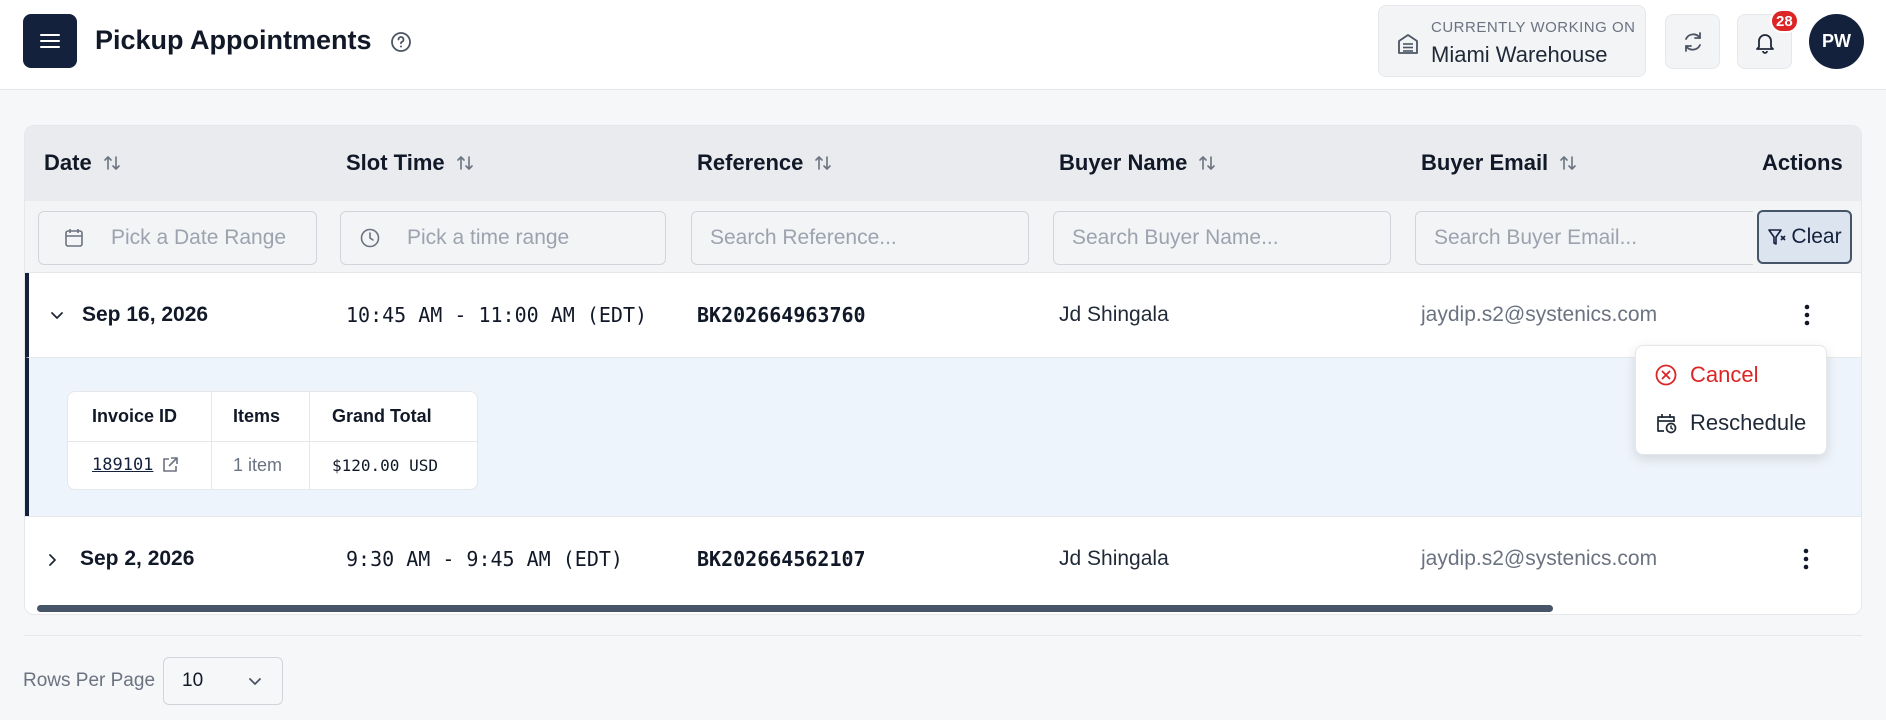 The width and height of the screenshot is (1886, 720). Describe the element at coordinates (1777, 237) in the screenshot. I see `filter-clear-icon` at that location.